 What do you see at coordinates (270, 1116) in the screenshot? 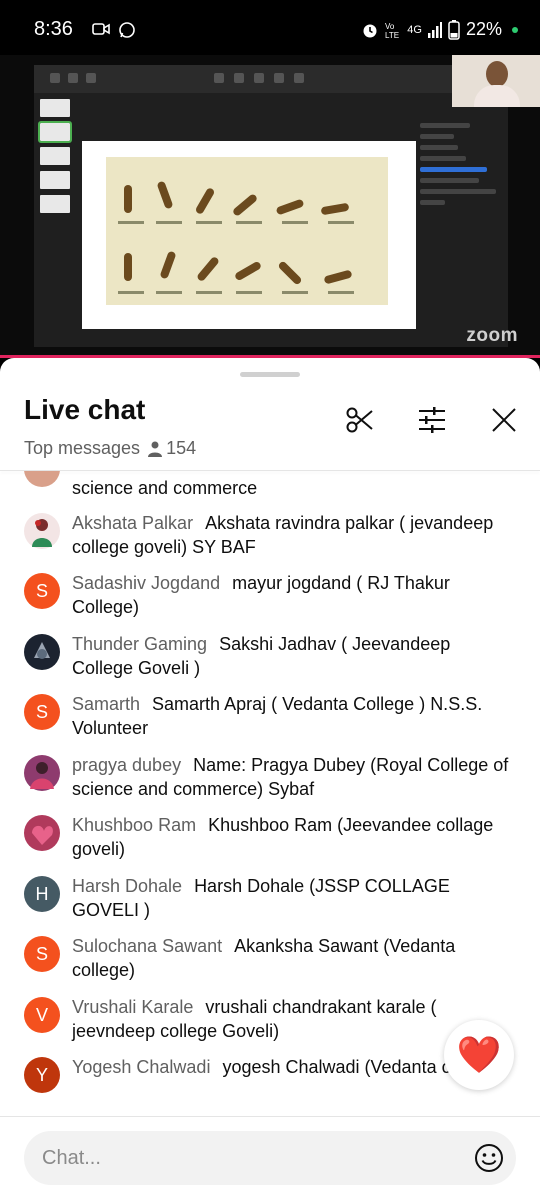
I see `input-divider` at bounding box center [270, 1116].